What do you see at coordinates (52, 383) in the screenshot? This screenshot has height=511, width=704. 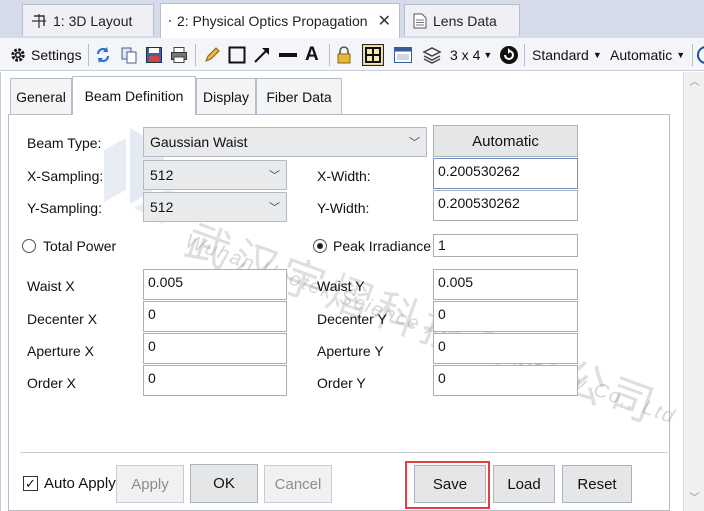 I see `order-x-label: Order X` at bounding box center [52, 383].